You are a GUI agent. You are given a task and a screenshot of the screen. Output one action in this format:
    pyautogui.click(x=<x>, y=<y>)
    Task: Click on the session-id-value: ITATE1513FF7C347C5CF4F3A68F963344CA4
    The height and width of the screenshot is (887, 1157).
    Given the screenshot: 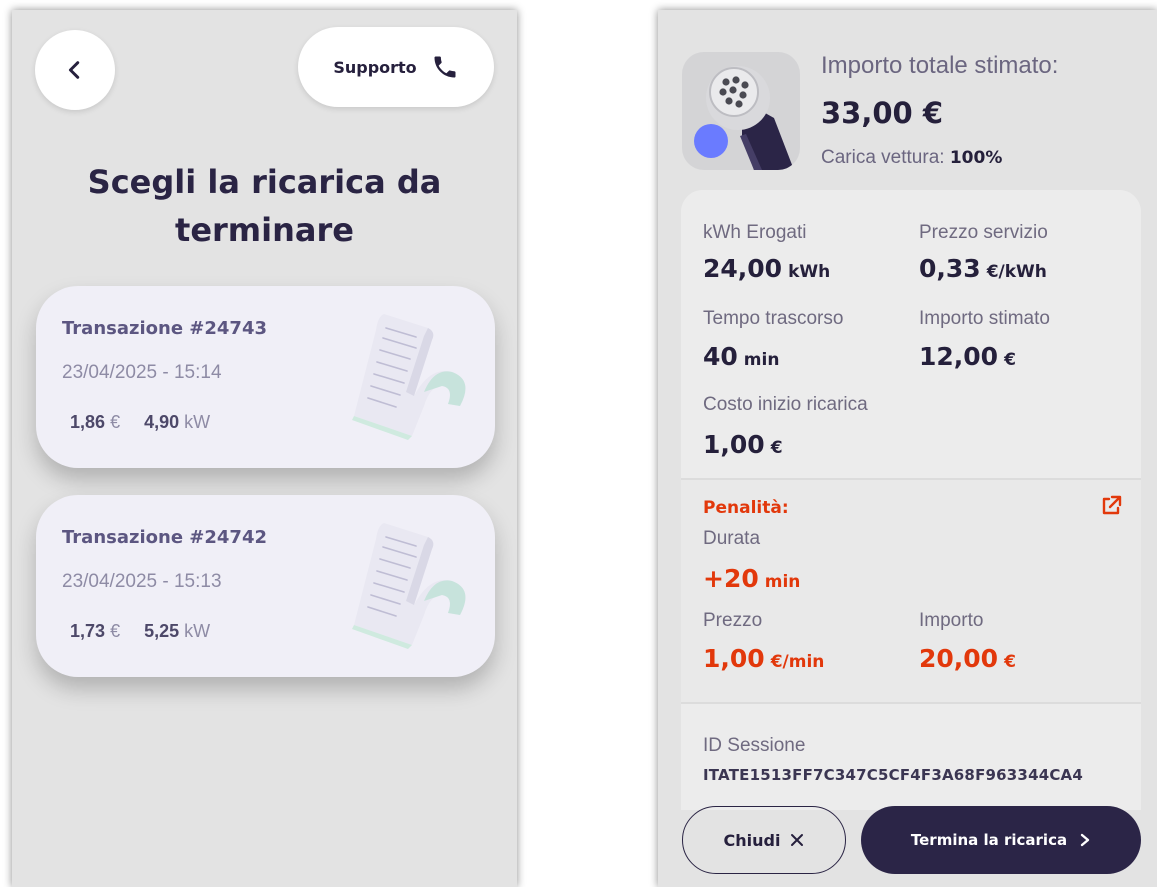 What is the action you would take?
    pyautogui.click(x=893, y=775)
    